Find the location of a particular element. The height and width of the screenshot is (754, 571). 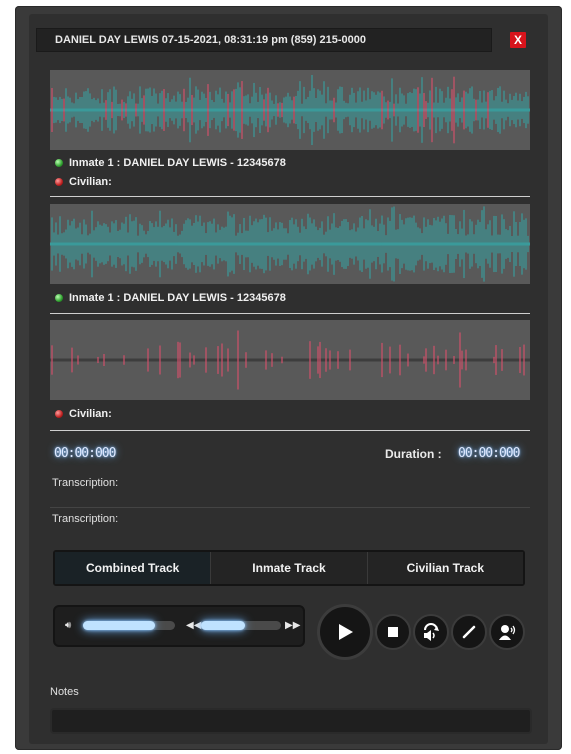

tab-inmate-track: Inmate Track is located at coordinates (289, 568).